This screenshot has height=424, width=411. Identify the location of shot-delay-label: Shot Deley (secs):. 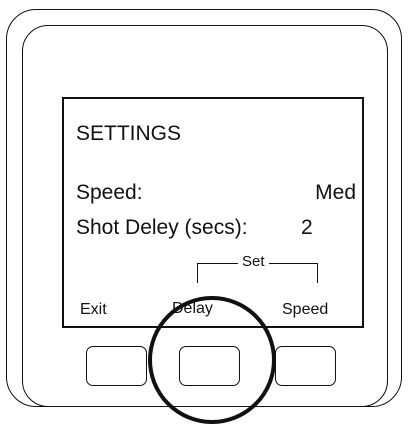
(162, 227).